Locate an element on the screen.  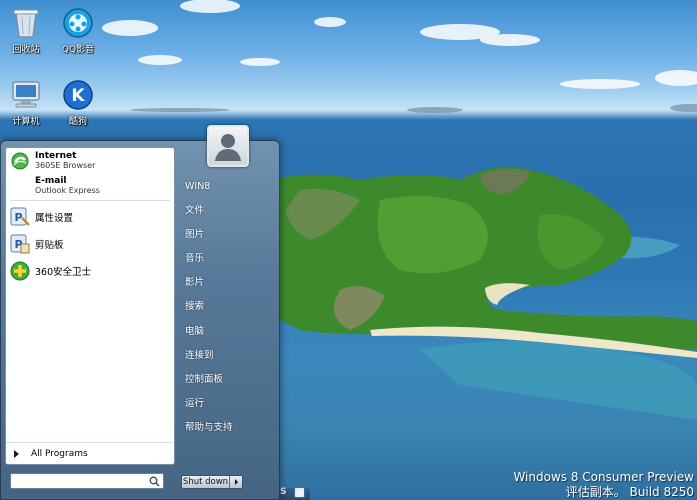
shutdown-options-arrow is located at coordinates (236, 482).